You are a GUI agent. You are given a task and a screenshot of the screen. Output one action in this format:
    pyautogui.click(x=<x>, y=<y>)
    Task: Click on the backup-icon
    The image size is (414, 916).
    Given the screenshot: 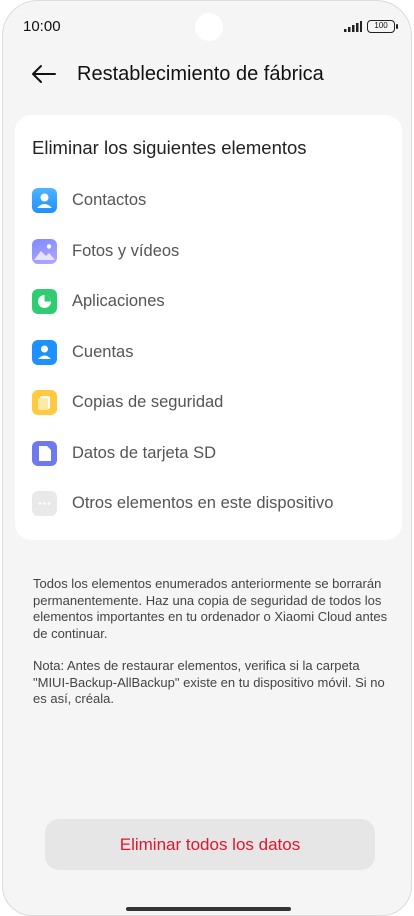 What is the action you would take?
    pyautogui.click(x=44, y=402)
    